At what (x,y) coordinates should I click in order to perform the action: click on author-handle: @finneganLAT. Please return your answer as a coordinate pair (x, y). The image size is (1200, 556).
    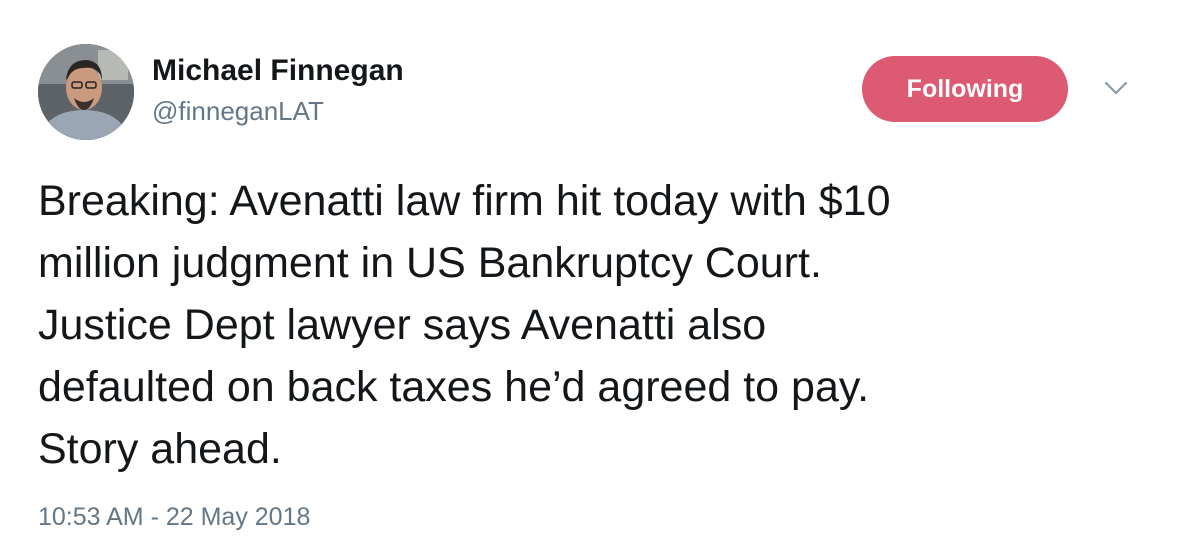
    Looking at the image, I should click on (238, 111).